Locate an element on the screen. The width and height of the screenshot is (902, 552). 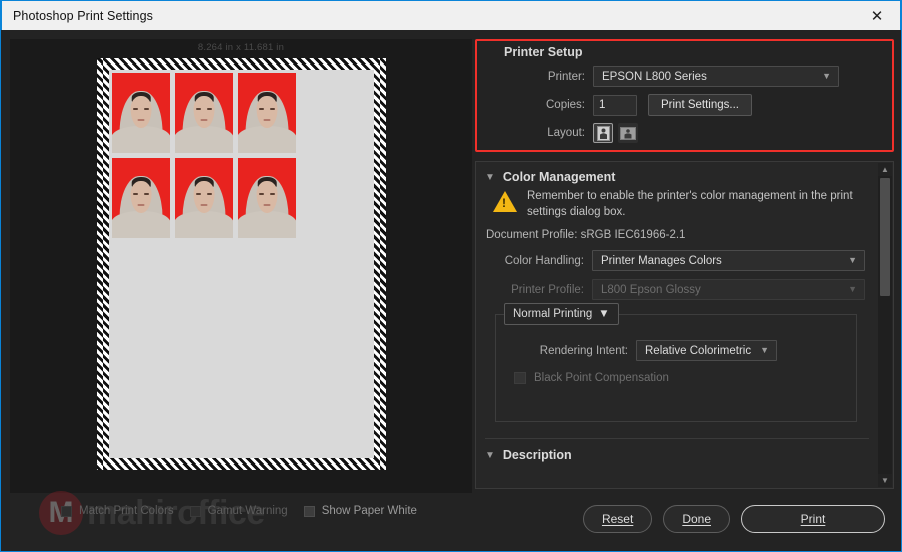
copies-input is located at coordinates (615, 105).